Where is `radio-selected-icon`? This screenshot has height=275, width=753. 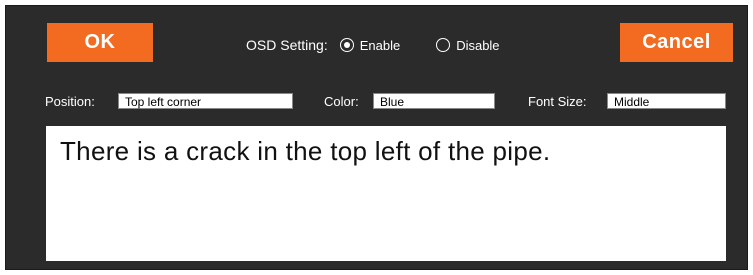
radio-selected-icon is located at coordinates (346, 45).